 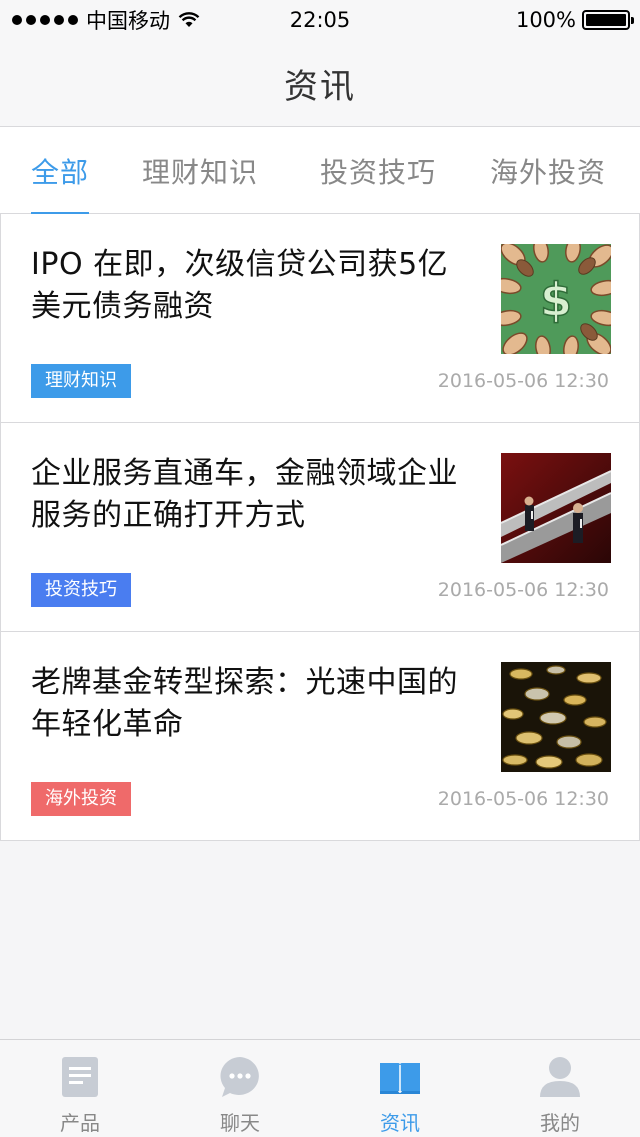 What do you see at coordinates (244, 703) in the screenshot?
I see `article-title: 老牌基金转型探索：光速中国的年轻化革命` at bounding box center [244, 703].